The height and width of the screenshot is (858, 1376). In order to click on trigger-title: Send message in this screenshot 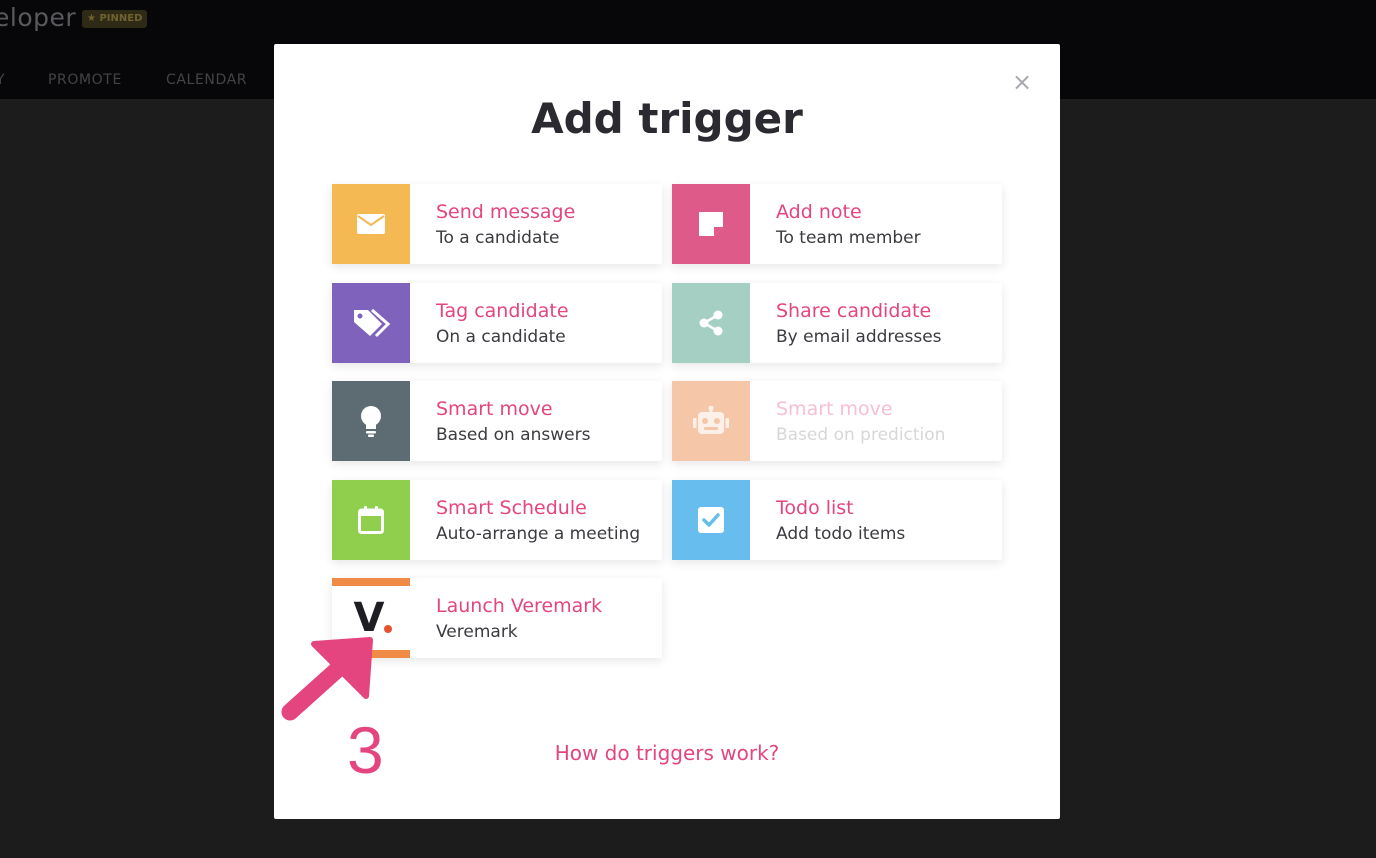, I will do `click(506, 212)`.